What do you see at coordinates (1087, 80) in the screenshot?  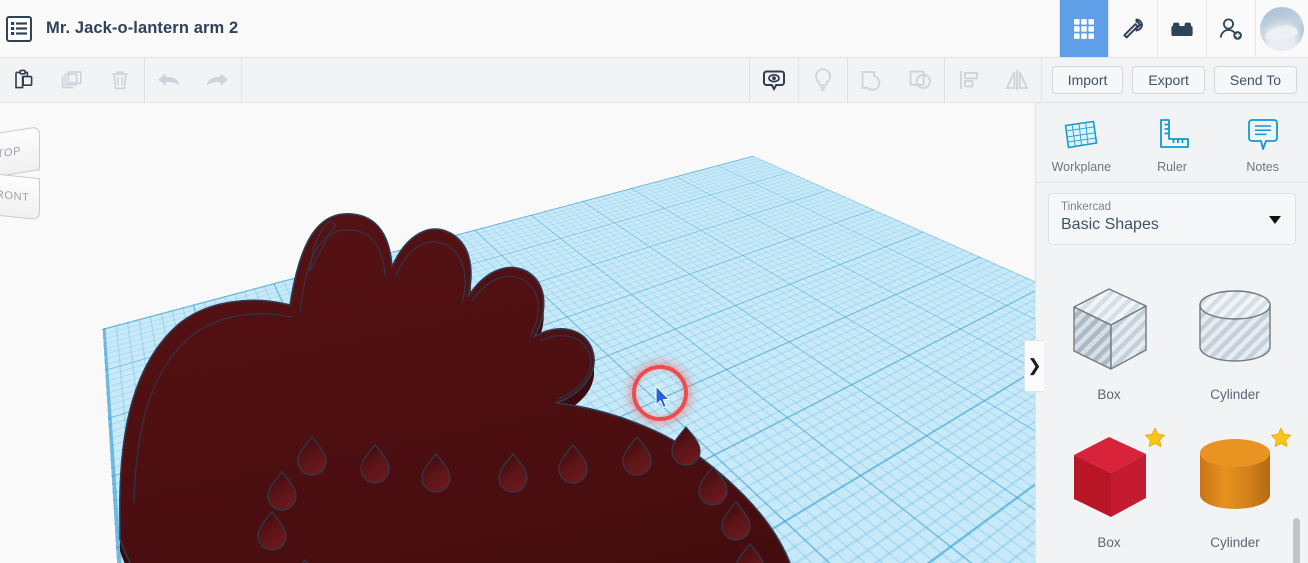 I see `import-button: Import` at bounding box center [1087, 80].